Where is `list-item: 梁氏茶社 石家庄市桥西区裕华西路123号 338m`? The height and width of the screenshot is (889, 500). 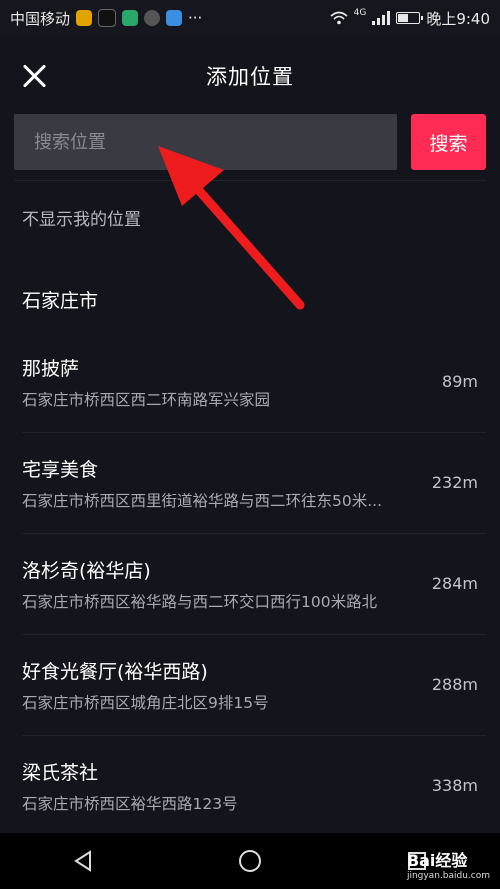 list-item: 梁氏茶社 石家庄市桥西区裕华西路123号 338m is located at coordinates (254, 786).